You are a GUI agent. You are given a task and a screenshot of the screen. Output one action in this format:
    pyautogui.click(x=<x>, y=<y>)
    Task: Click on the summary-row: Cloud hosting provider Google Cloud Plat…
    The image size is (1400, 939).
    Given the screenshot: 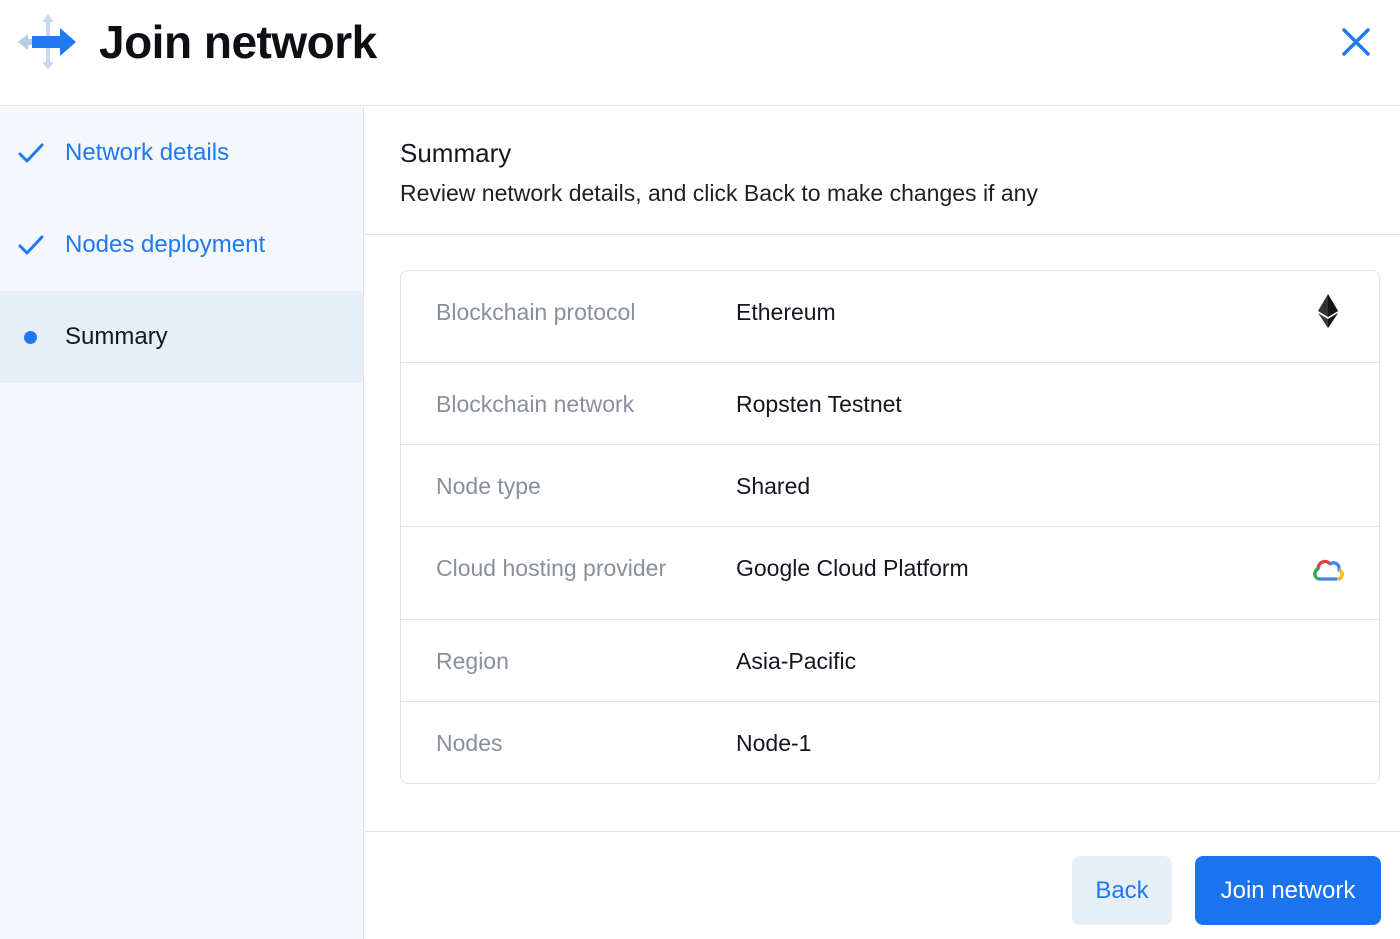 What is the action you would take?
    pyautogui.click(x=890, y=573)
    